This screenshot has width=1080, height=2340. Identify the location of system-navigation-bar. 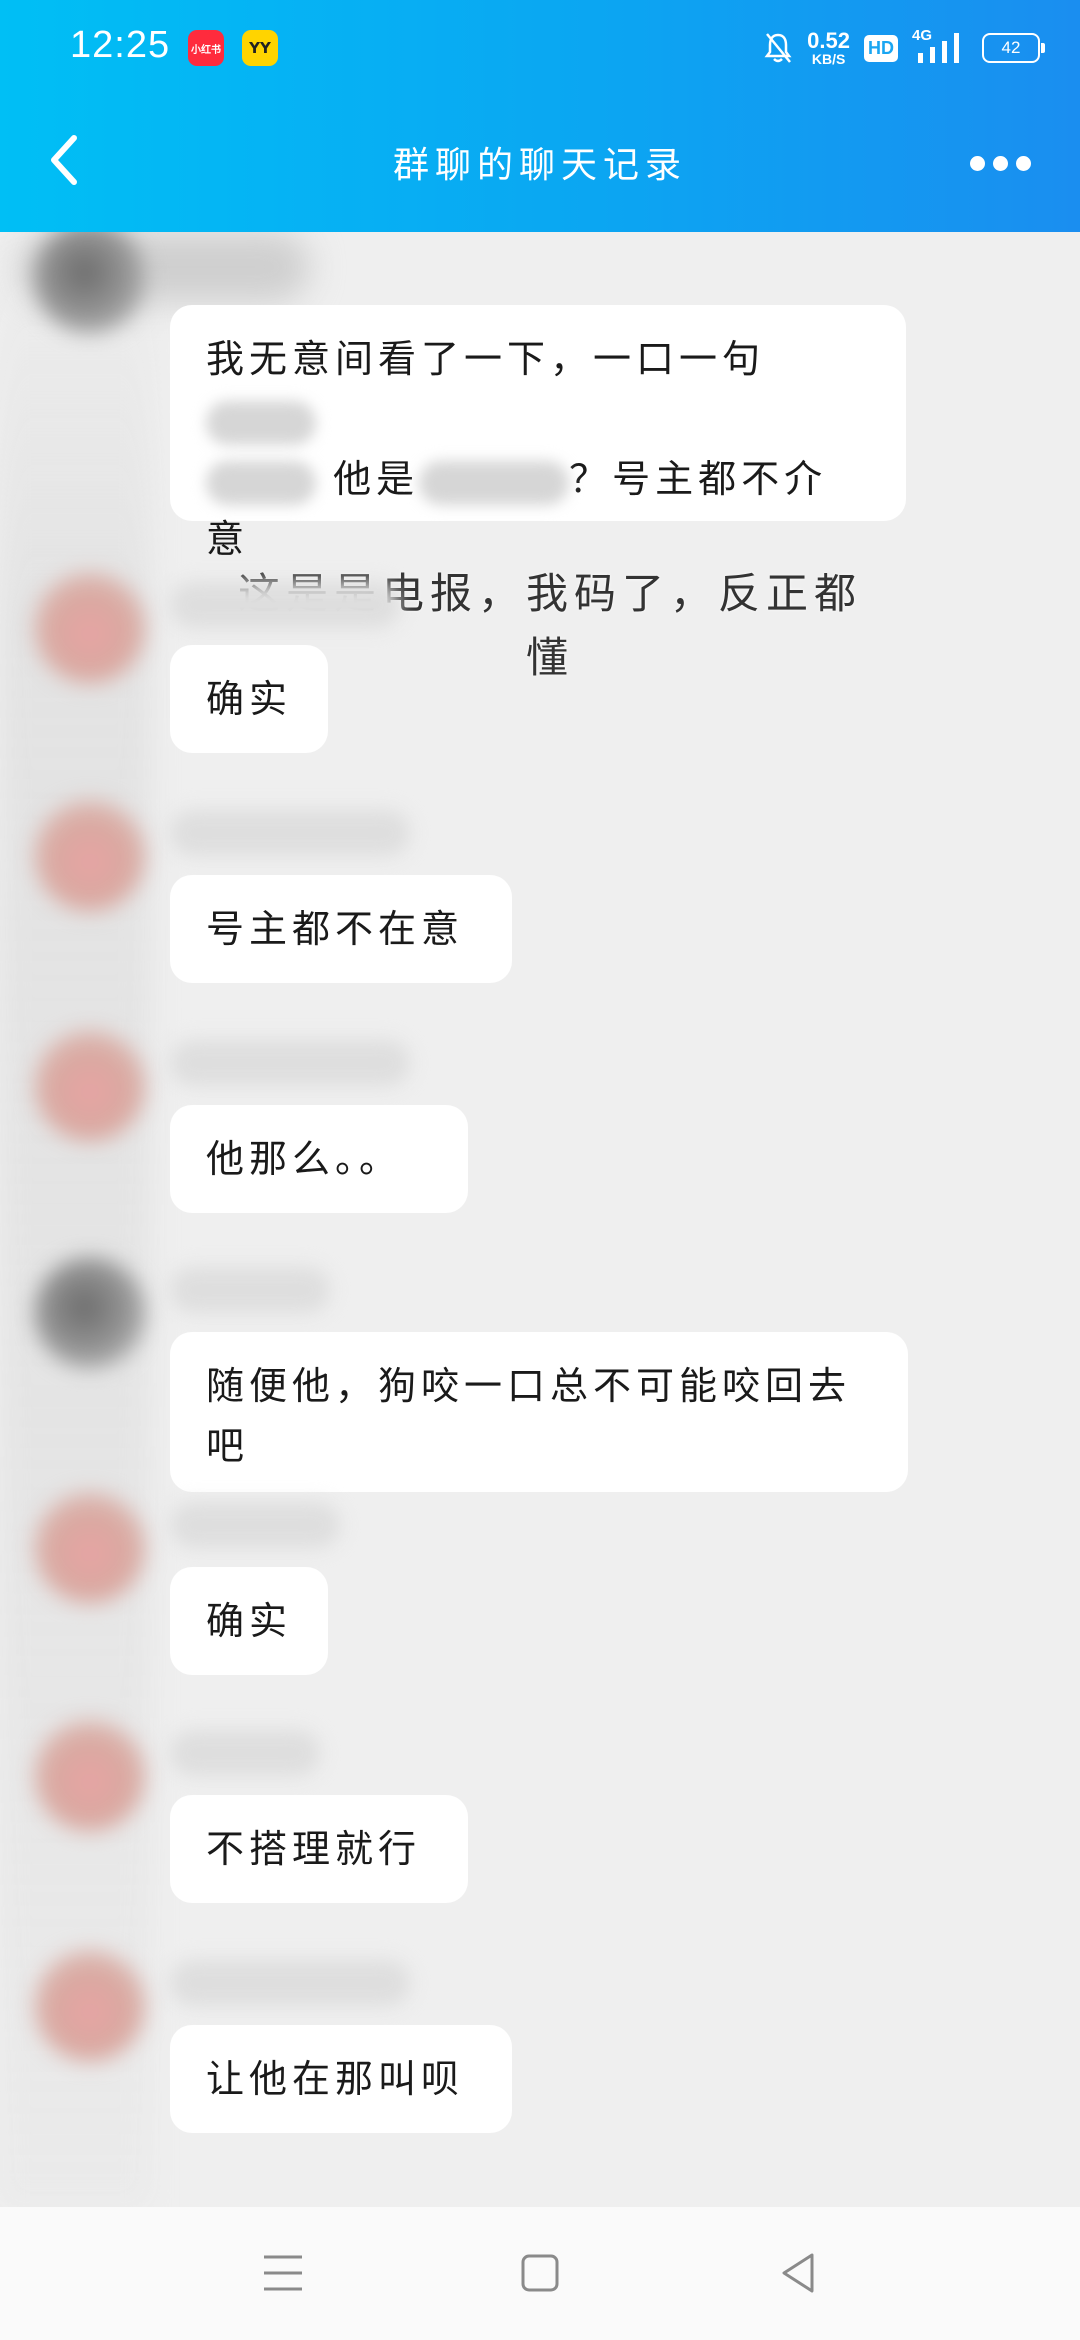
(540, 2273).